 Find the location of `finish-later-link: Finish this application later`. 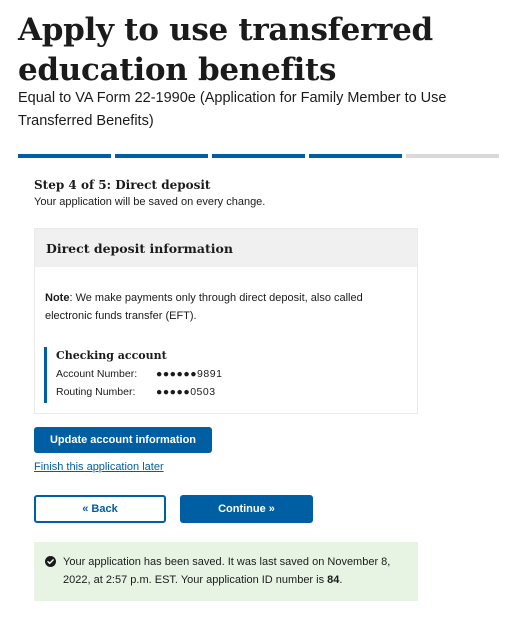

finish-later-link: Finish this application later is located at coordinates (99, 467).